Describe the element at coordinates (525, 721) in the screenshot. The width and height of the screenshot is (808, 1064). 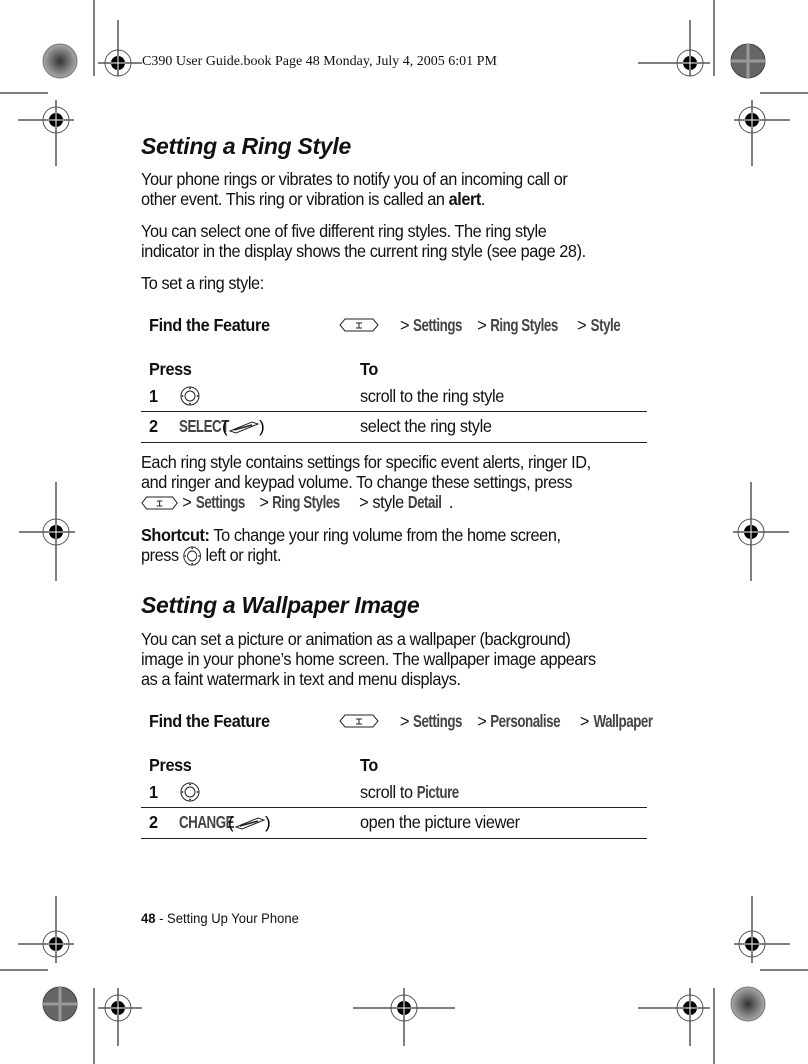
I see `menu-item-personalise: Personalise` at that location.